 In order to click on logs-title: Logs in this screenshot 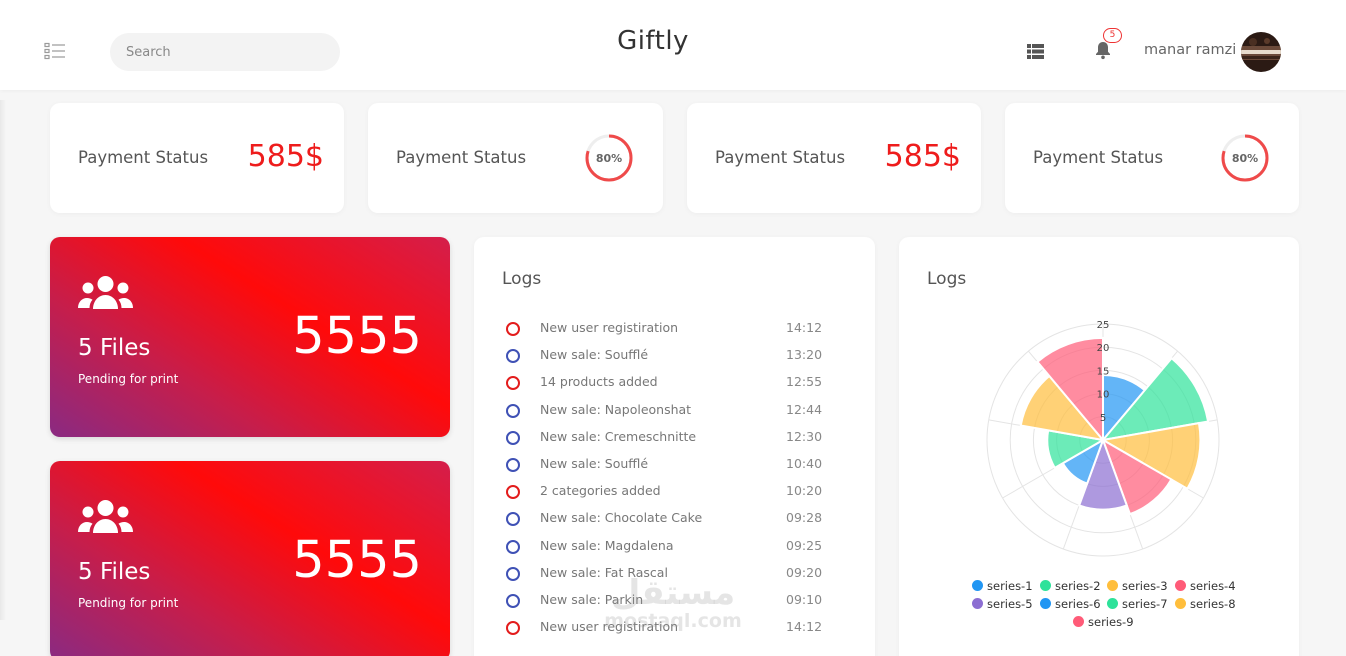, I will do `click(522, 279)`.